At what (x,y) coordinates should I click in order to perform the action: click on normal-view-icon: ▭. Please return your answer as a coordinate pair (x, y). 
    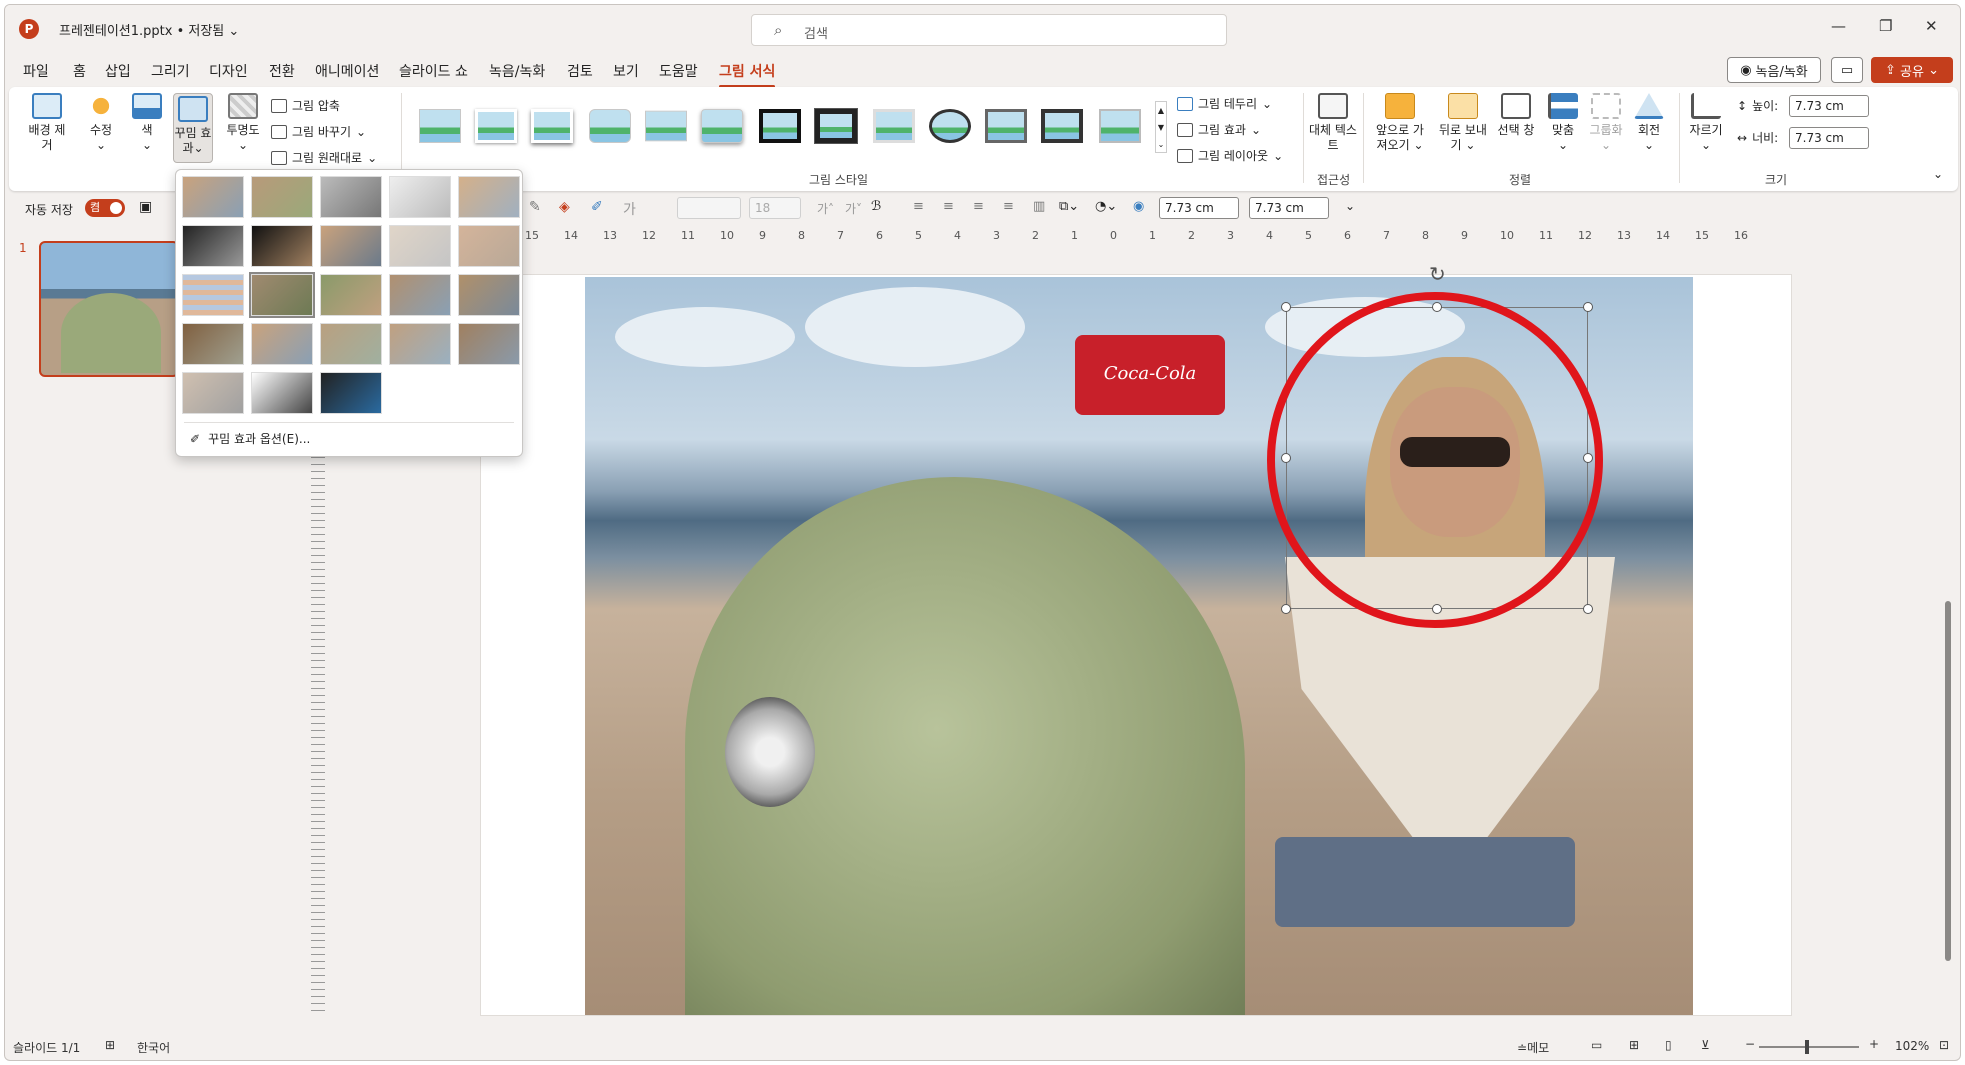
    Looking at the image, I should click on (1596, 1045).